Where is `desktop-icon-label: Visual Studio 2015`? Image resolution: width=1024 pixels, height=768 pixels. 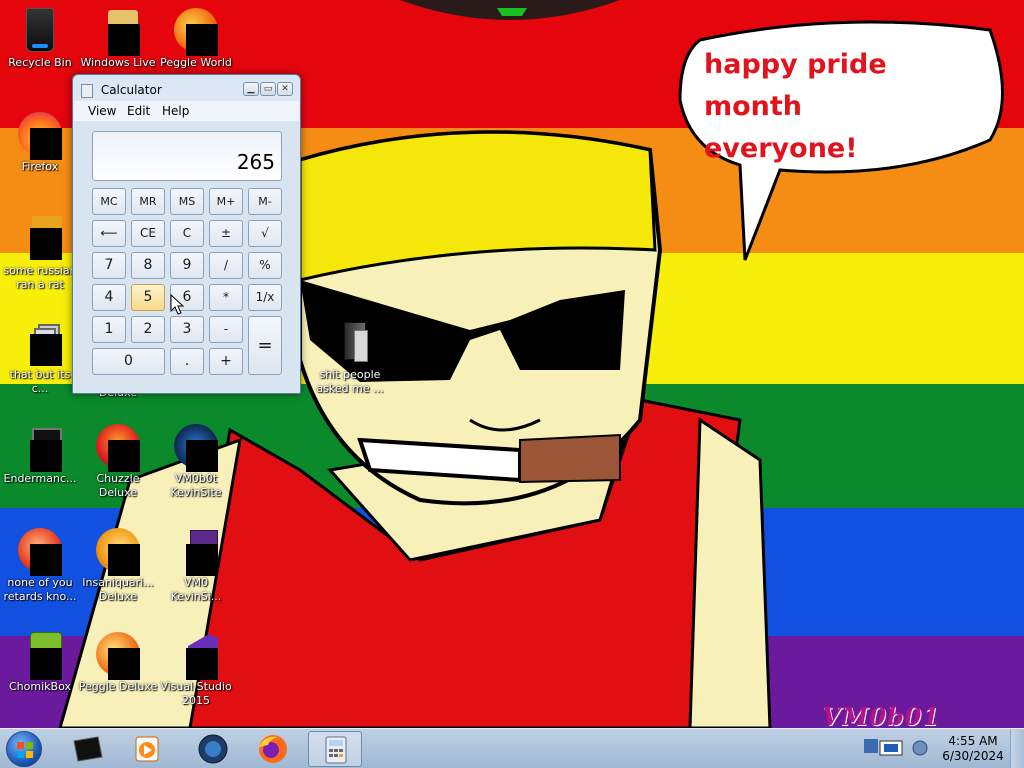
desktop-icon-label: Visual Studio 2015 is located at coordinates (196, 693).